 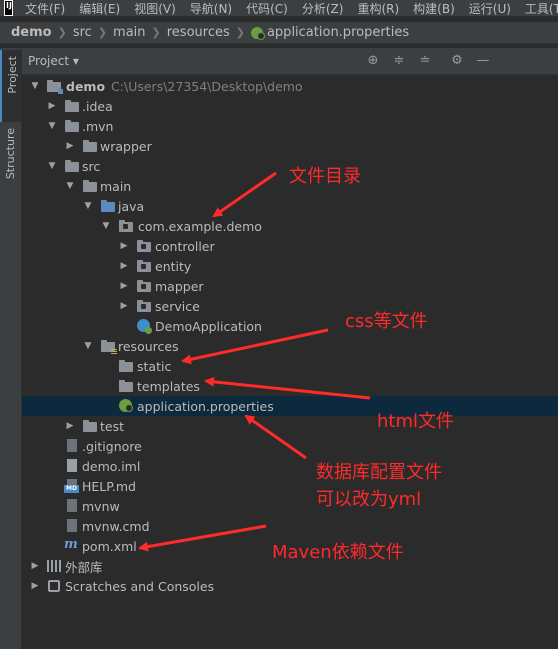 I want to click on tree-row-controller: ▶ controller, so click(x=290, y=246).